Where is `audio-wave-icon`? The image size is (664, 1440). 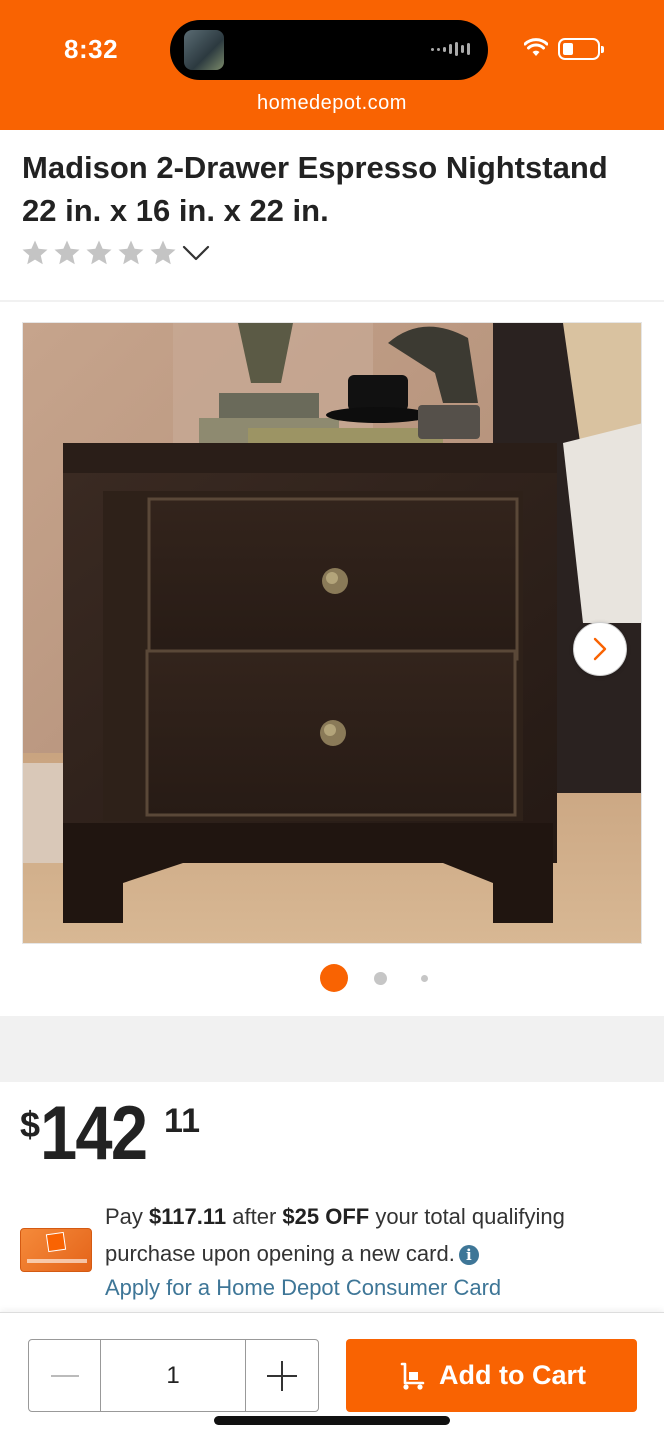
audio-wave-icon is located at coordinates (450, 49).